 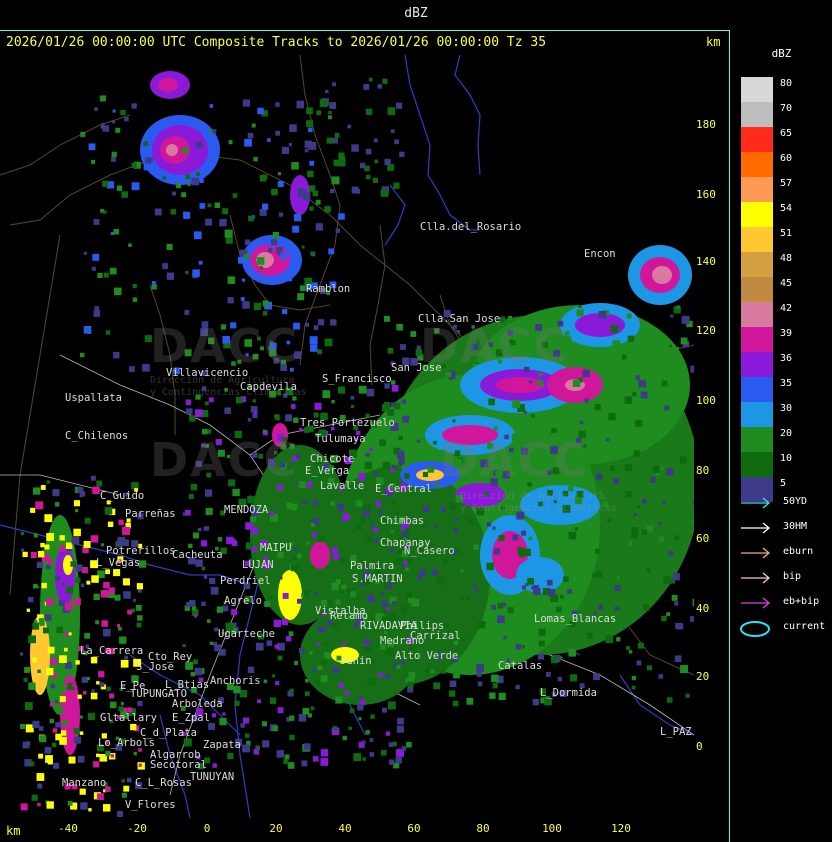 What do you see at coordinates (84, 783) in the screenshot?
I see `place-label: Manzano` at bounding box center [84, 783].